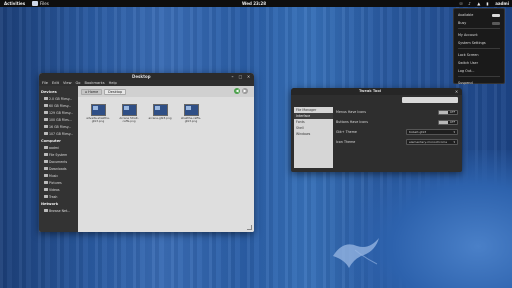 The image size is (512, 288). I want to click on breadcrumb-label: Home, so click(93, 91).